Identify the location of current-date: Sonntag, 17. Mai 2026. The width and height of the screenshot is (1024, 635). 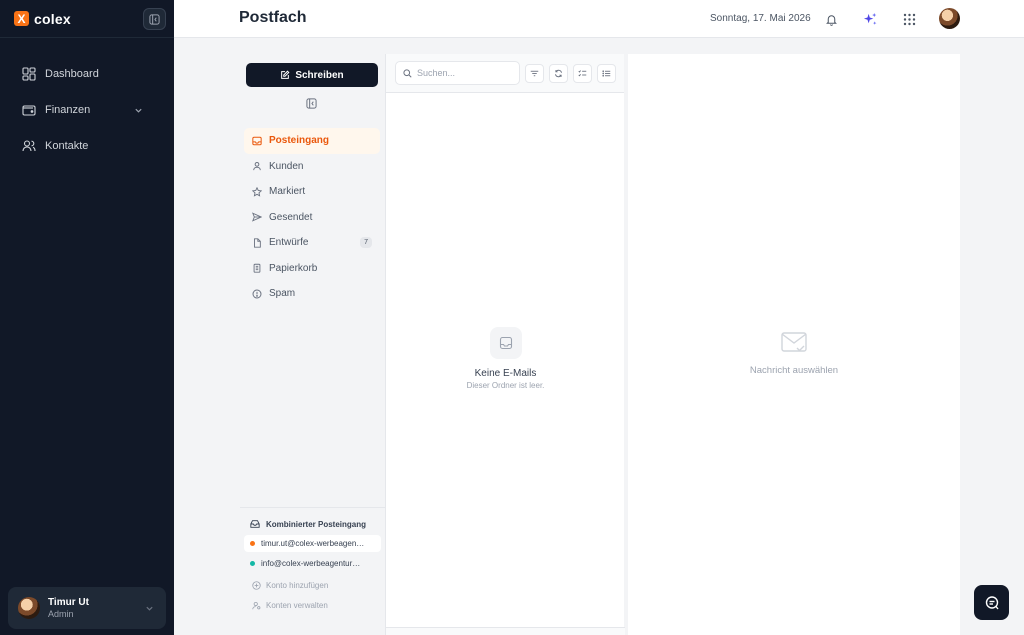
(760, 18).